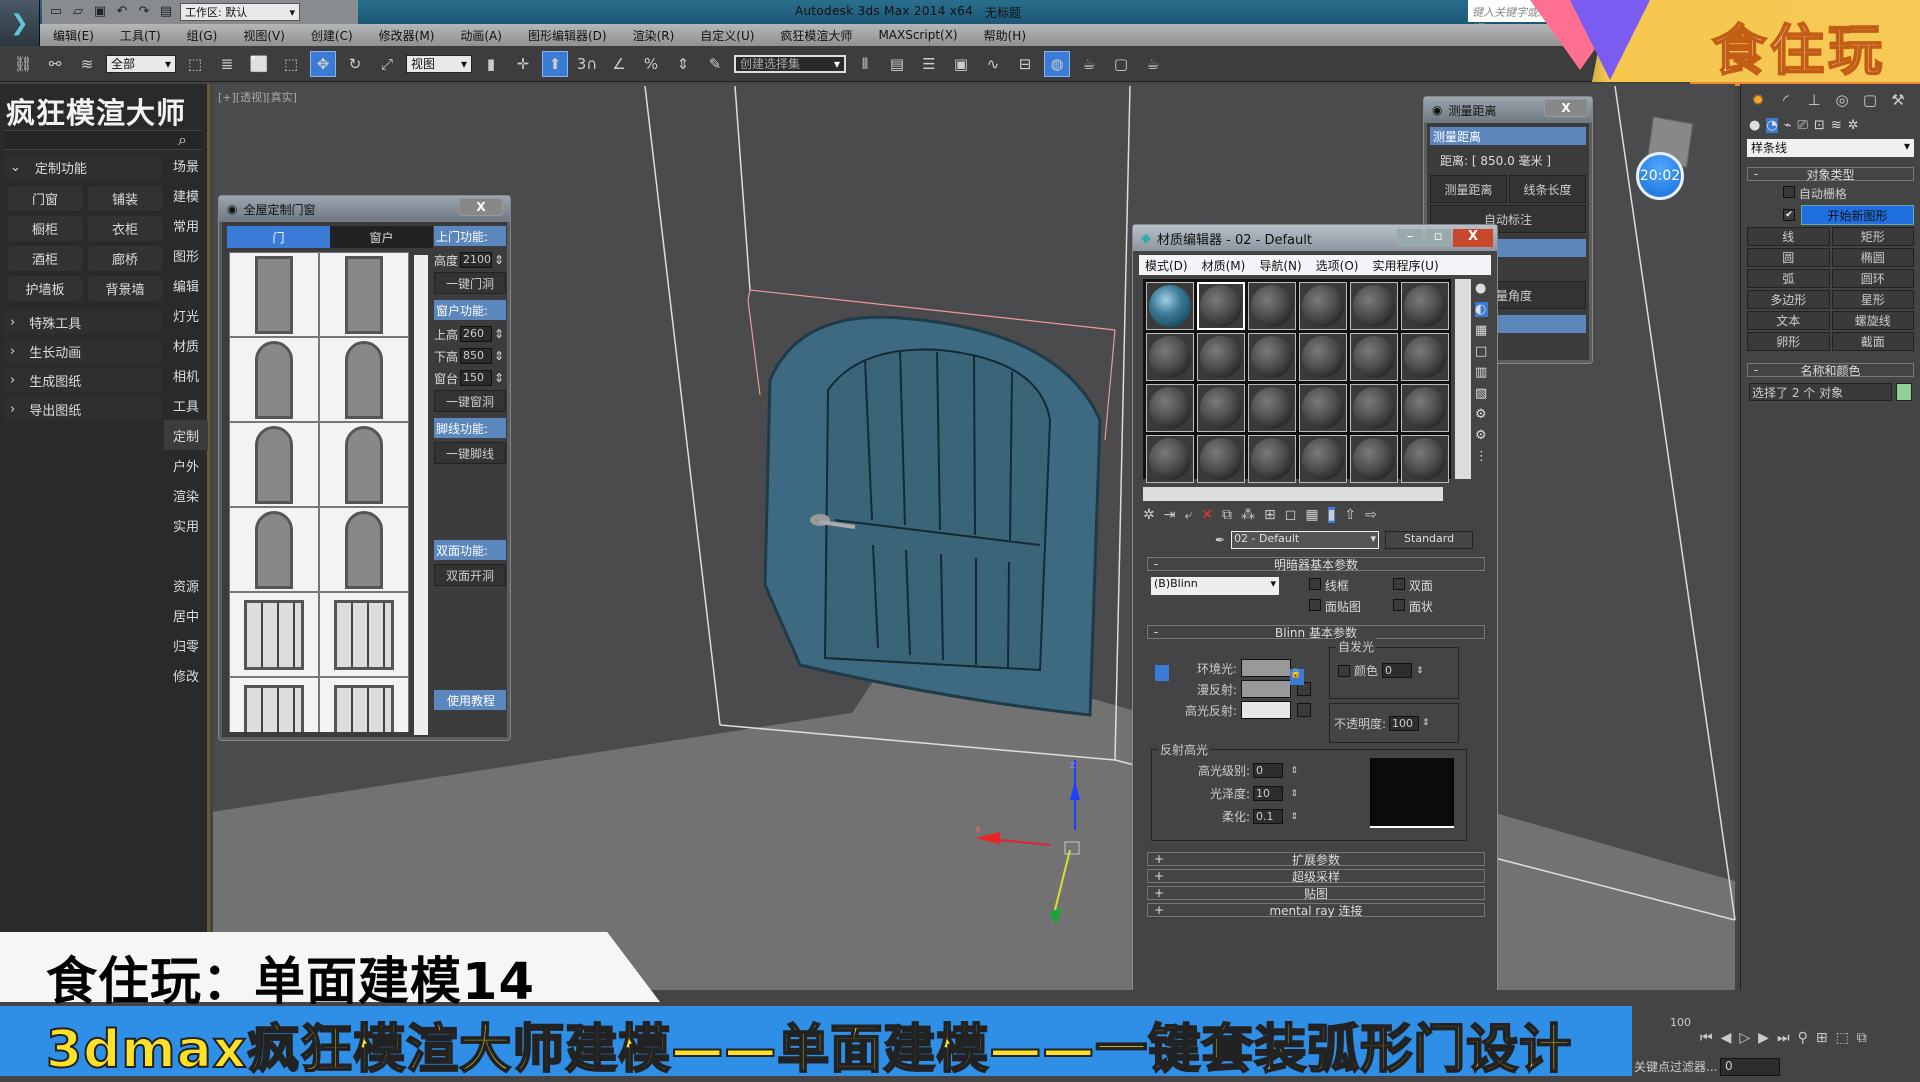 The image size is (1920, 1082). I want to click on line-length-button: 线条长度, so click(1547, 189).